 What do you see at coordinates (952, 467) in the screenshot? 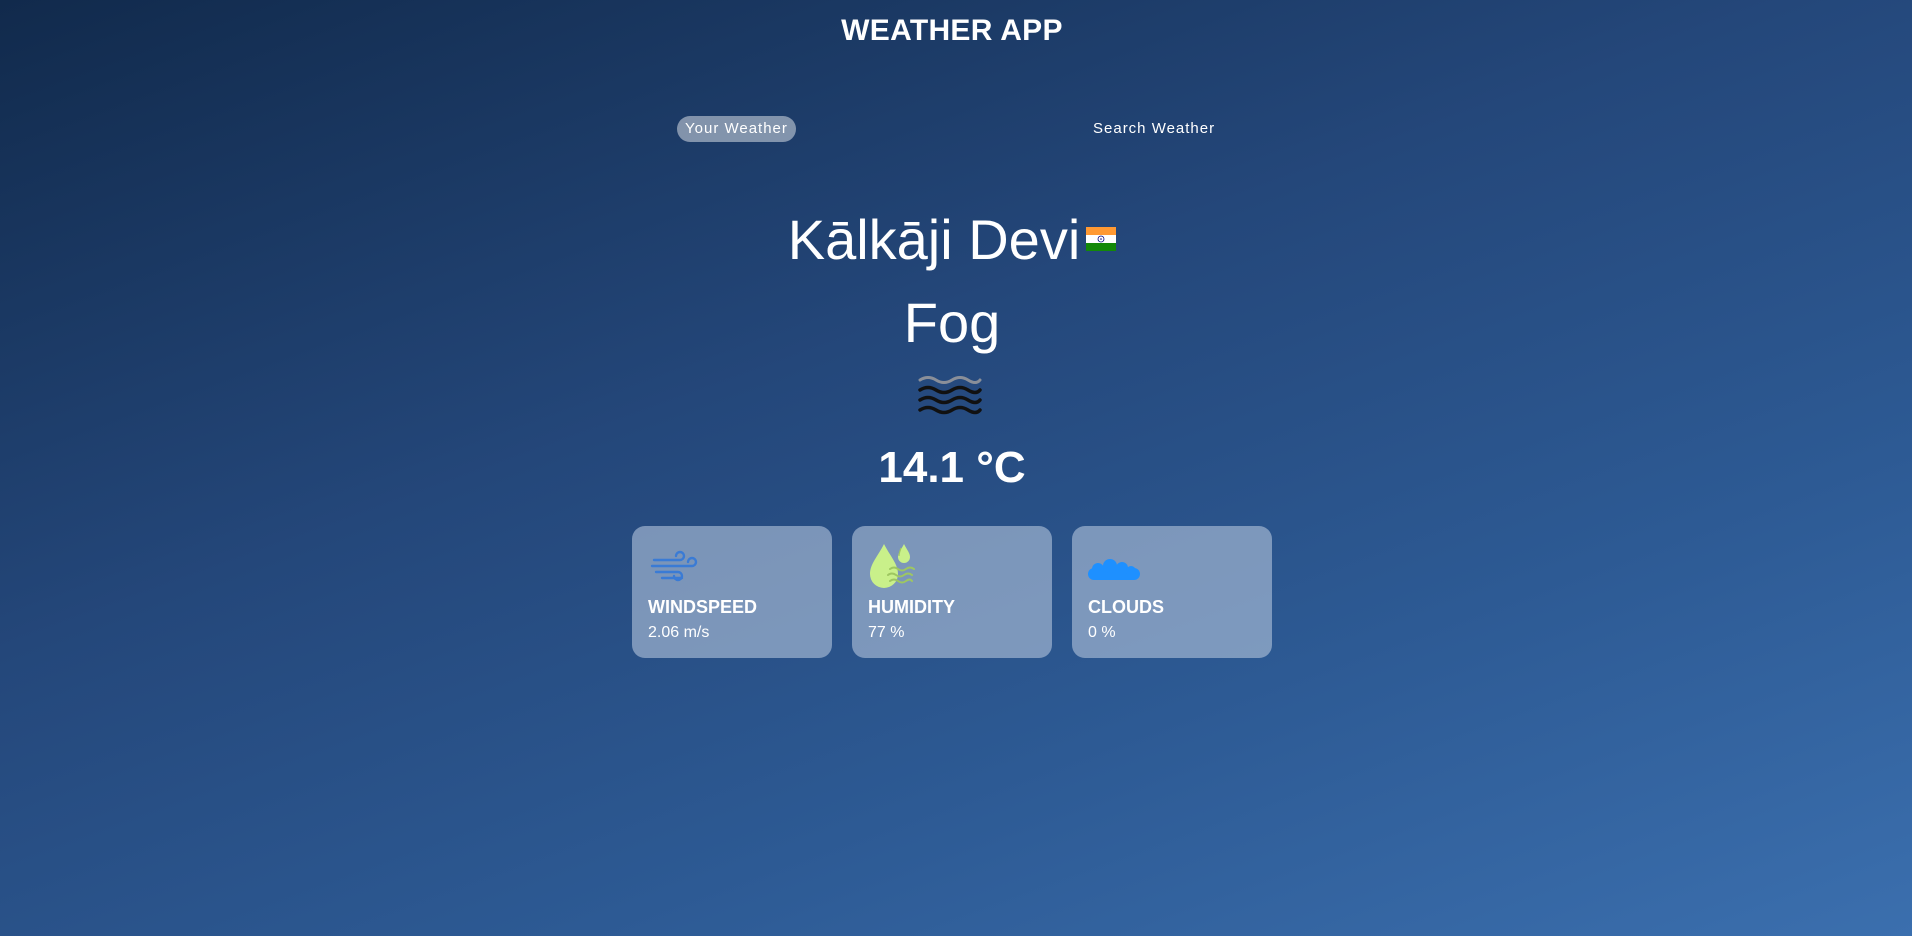
I see `temperature: 14.1 °C` at bounding box center [952, 467].